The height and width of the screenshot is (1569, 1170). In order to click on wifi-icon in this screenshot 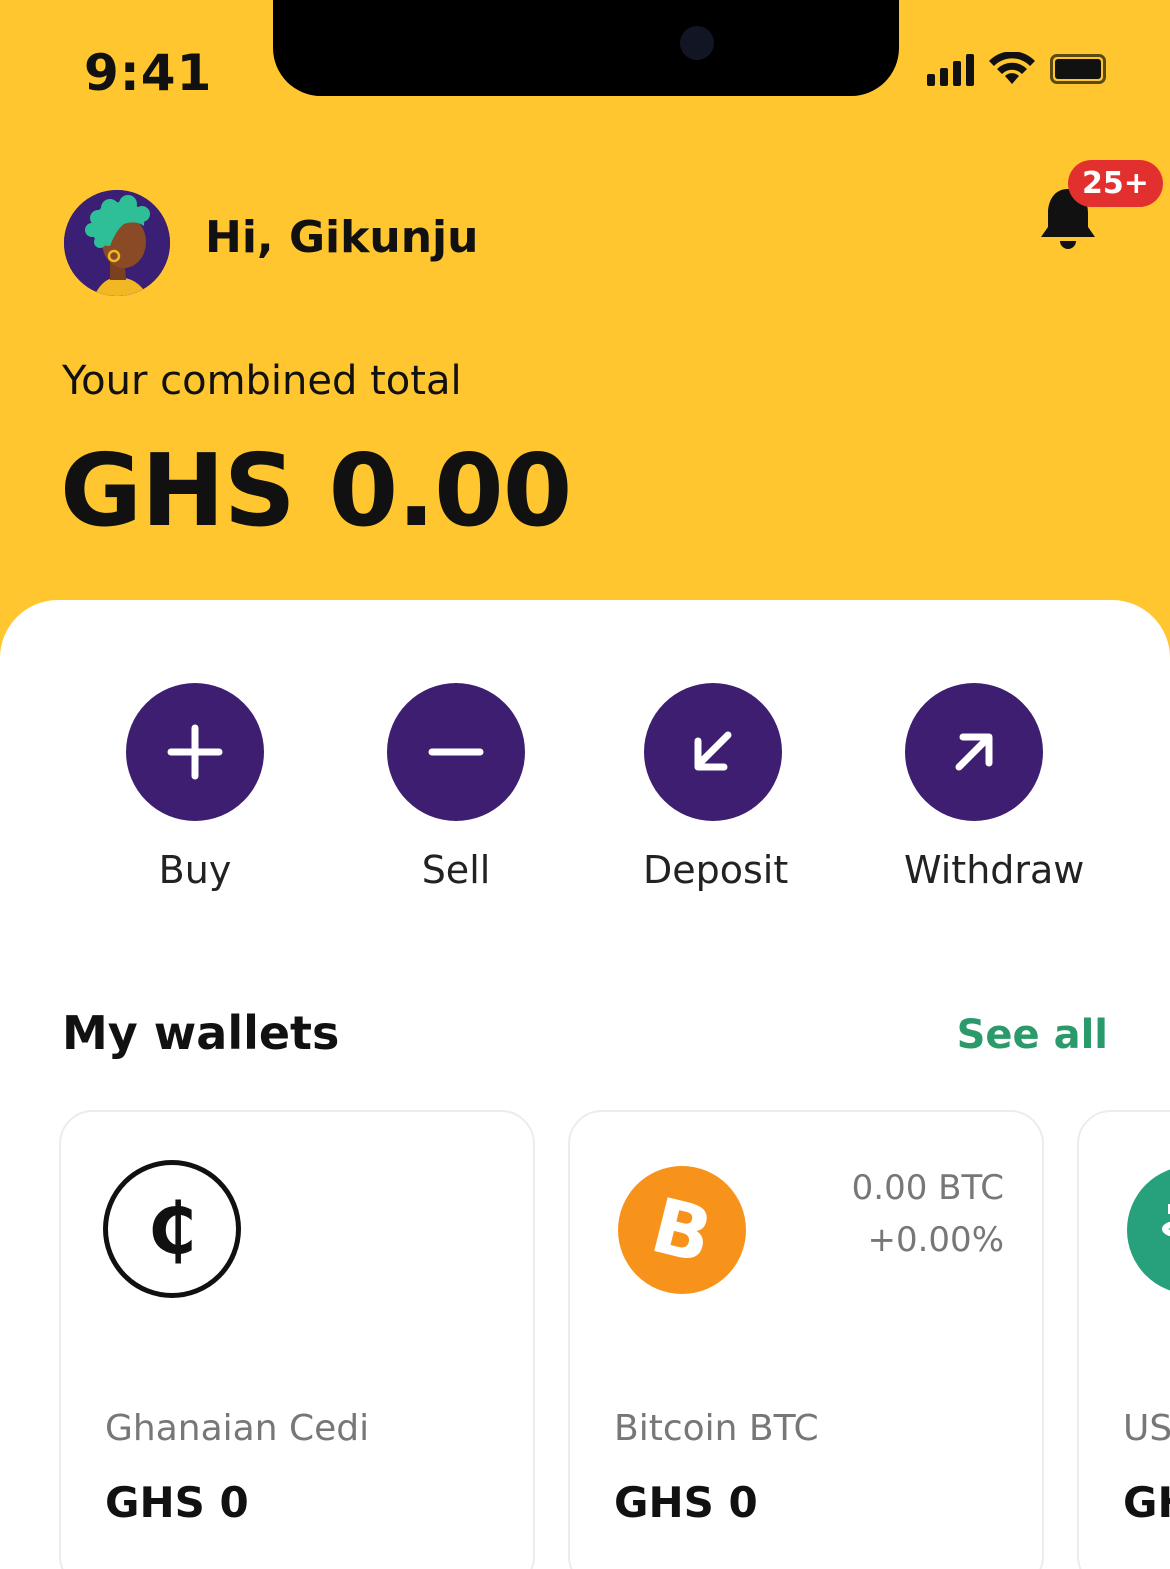, I will do `click(1012, 68)`.